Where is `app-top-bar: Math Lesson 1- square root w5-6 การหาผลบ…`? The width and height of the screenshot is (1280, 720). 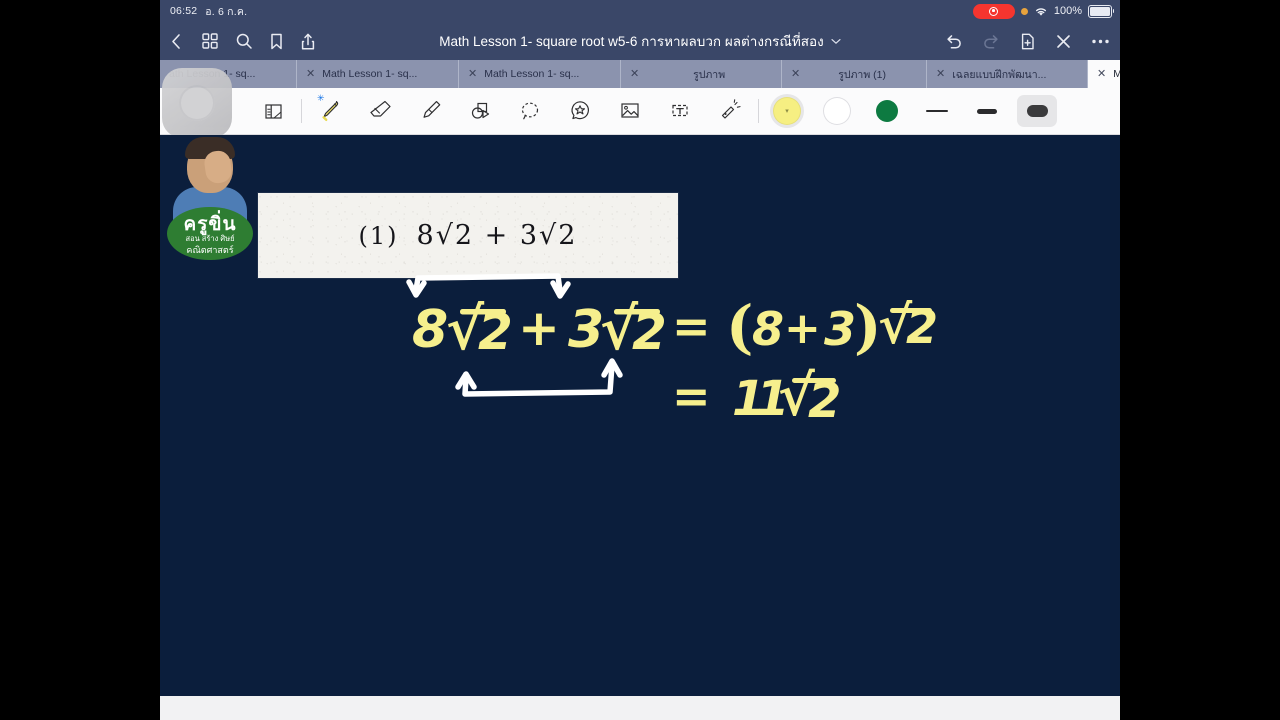
app-top-bar: Math Lesson 1- square root w5-6 การหาผลบ… is located at coordinates (640, 41).